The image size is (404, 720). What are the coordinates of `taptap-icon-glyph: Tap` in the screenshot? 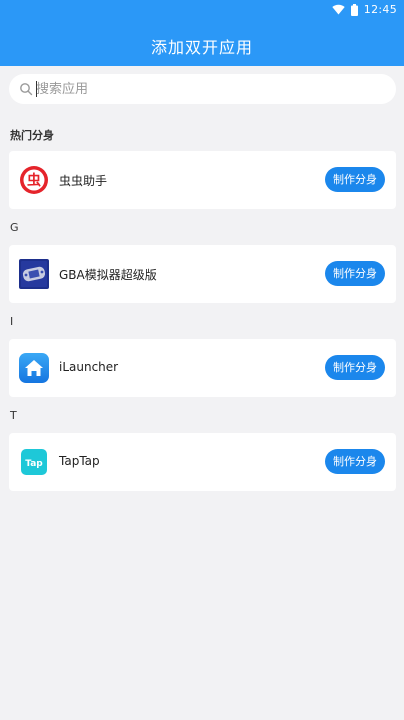 It's located at (34, 464).